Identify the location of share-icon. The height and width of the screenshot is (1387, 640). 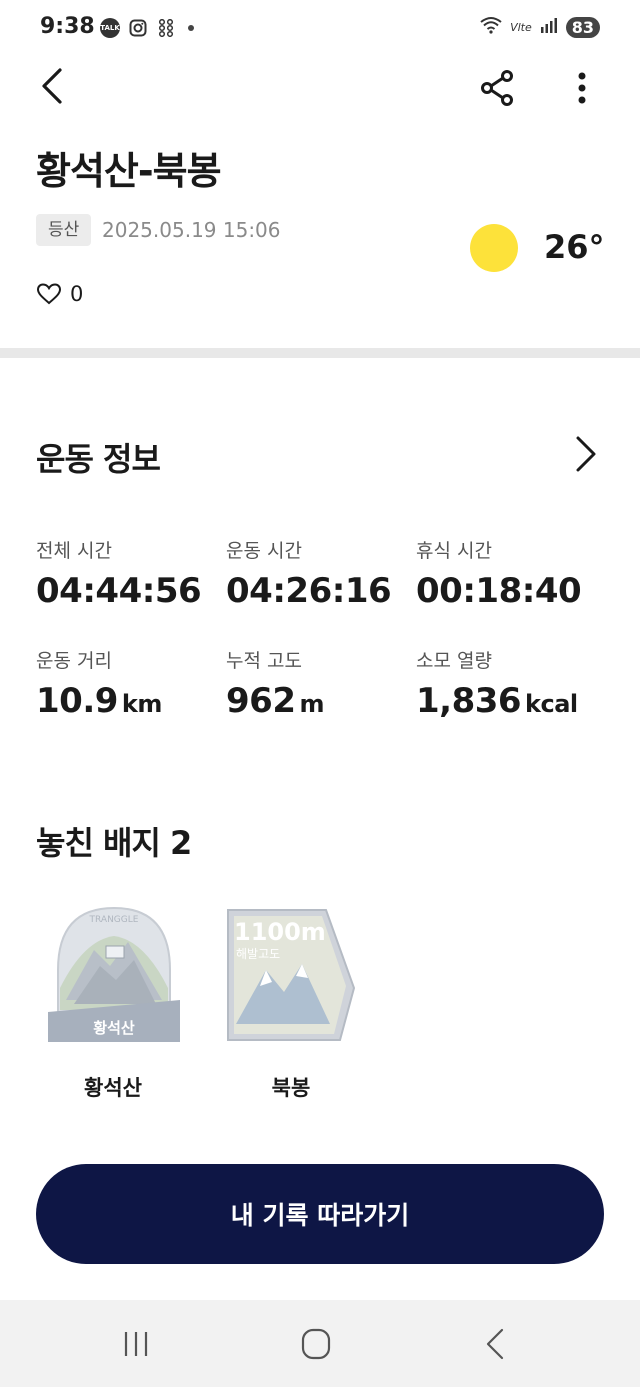
(497, 88).